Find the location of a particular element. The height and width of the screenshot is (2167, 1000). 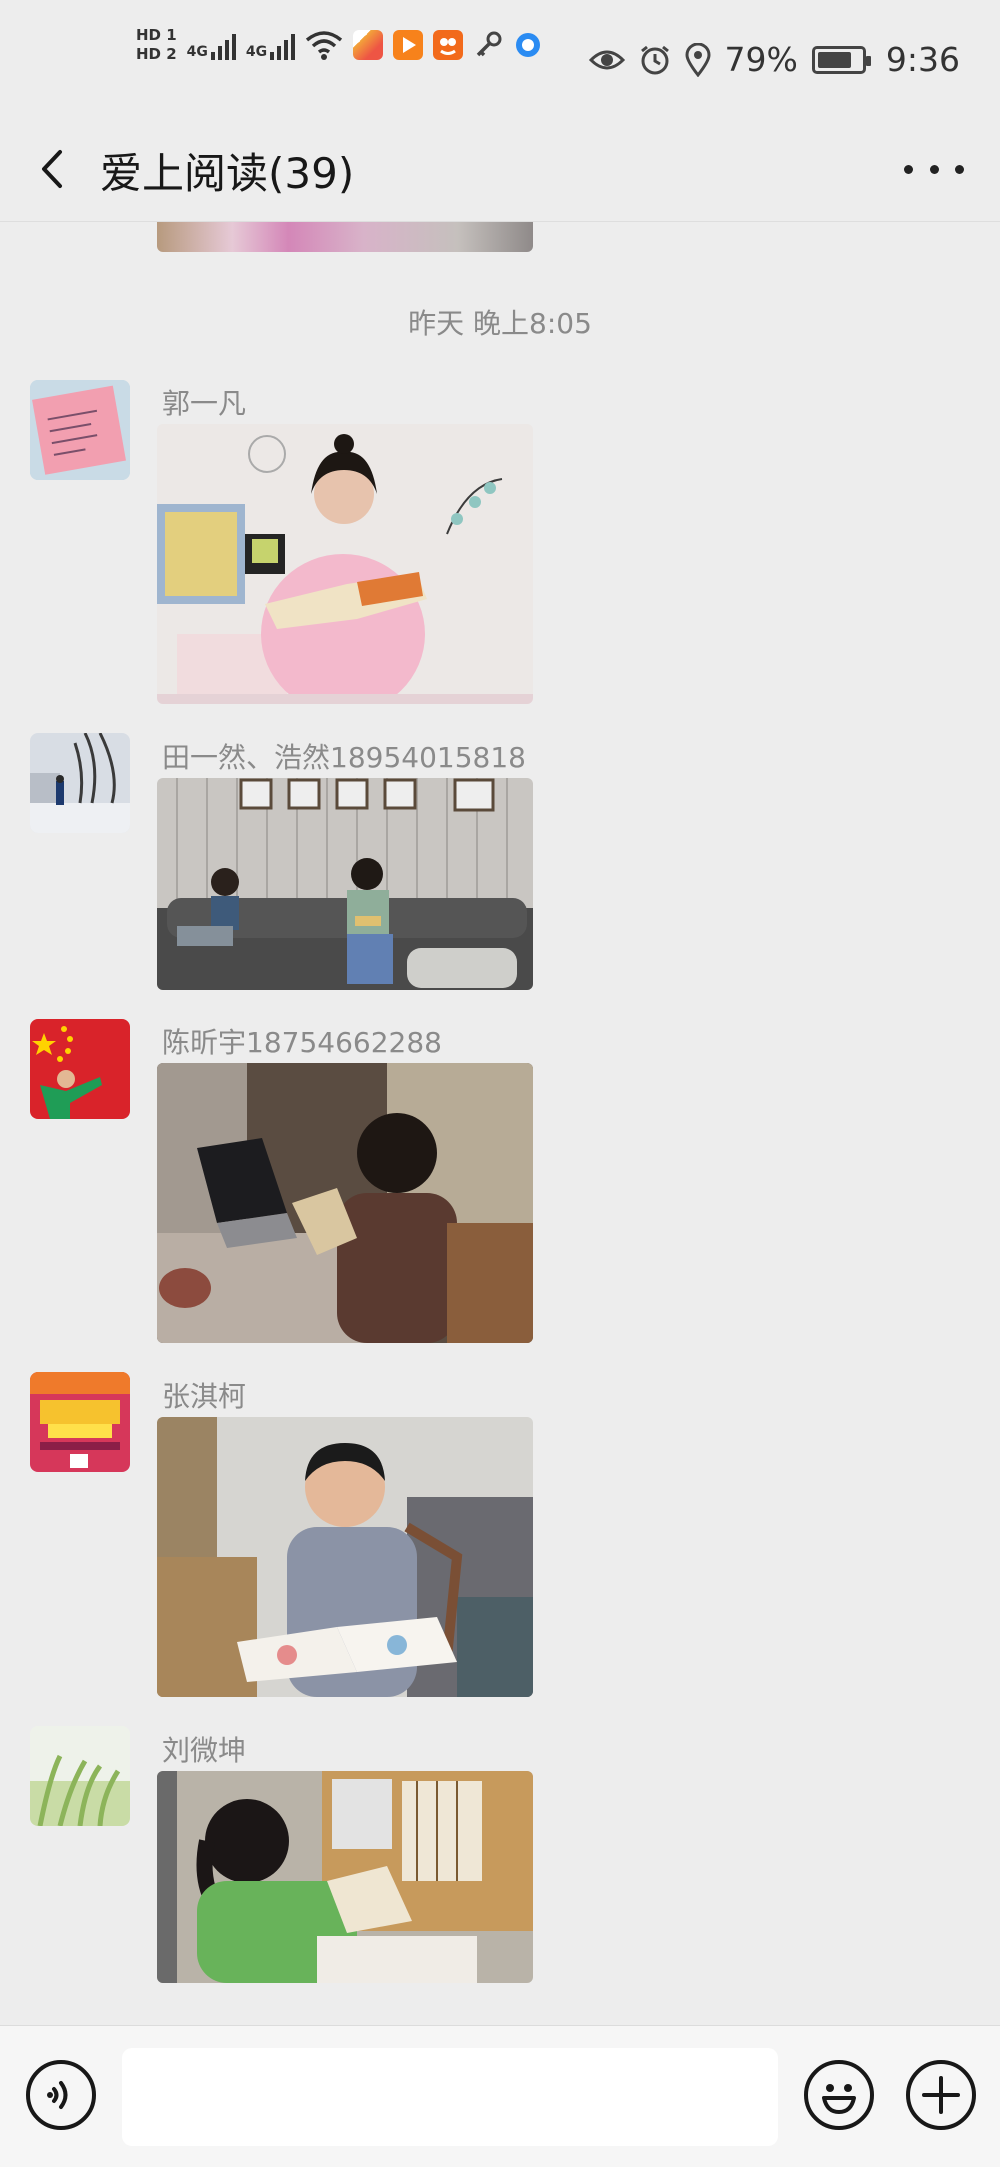

message-image-previous is located at coordinates (345, 237).